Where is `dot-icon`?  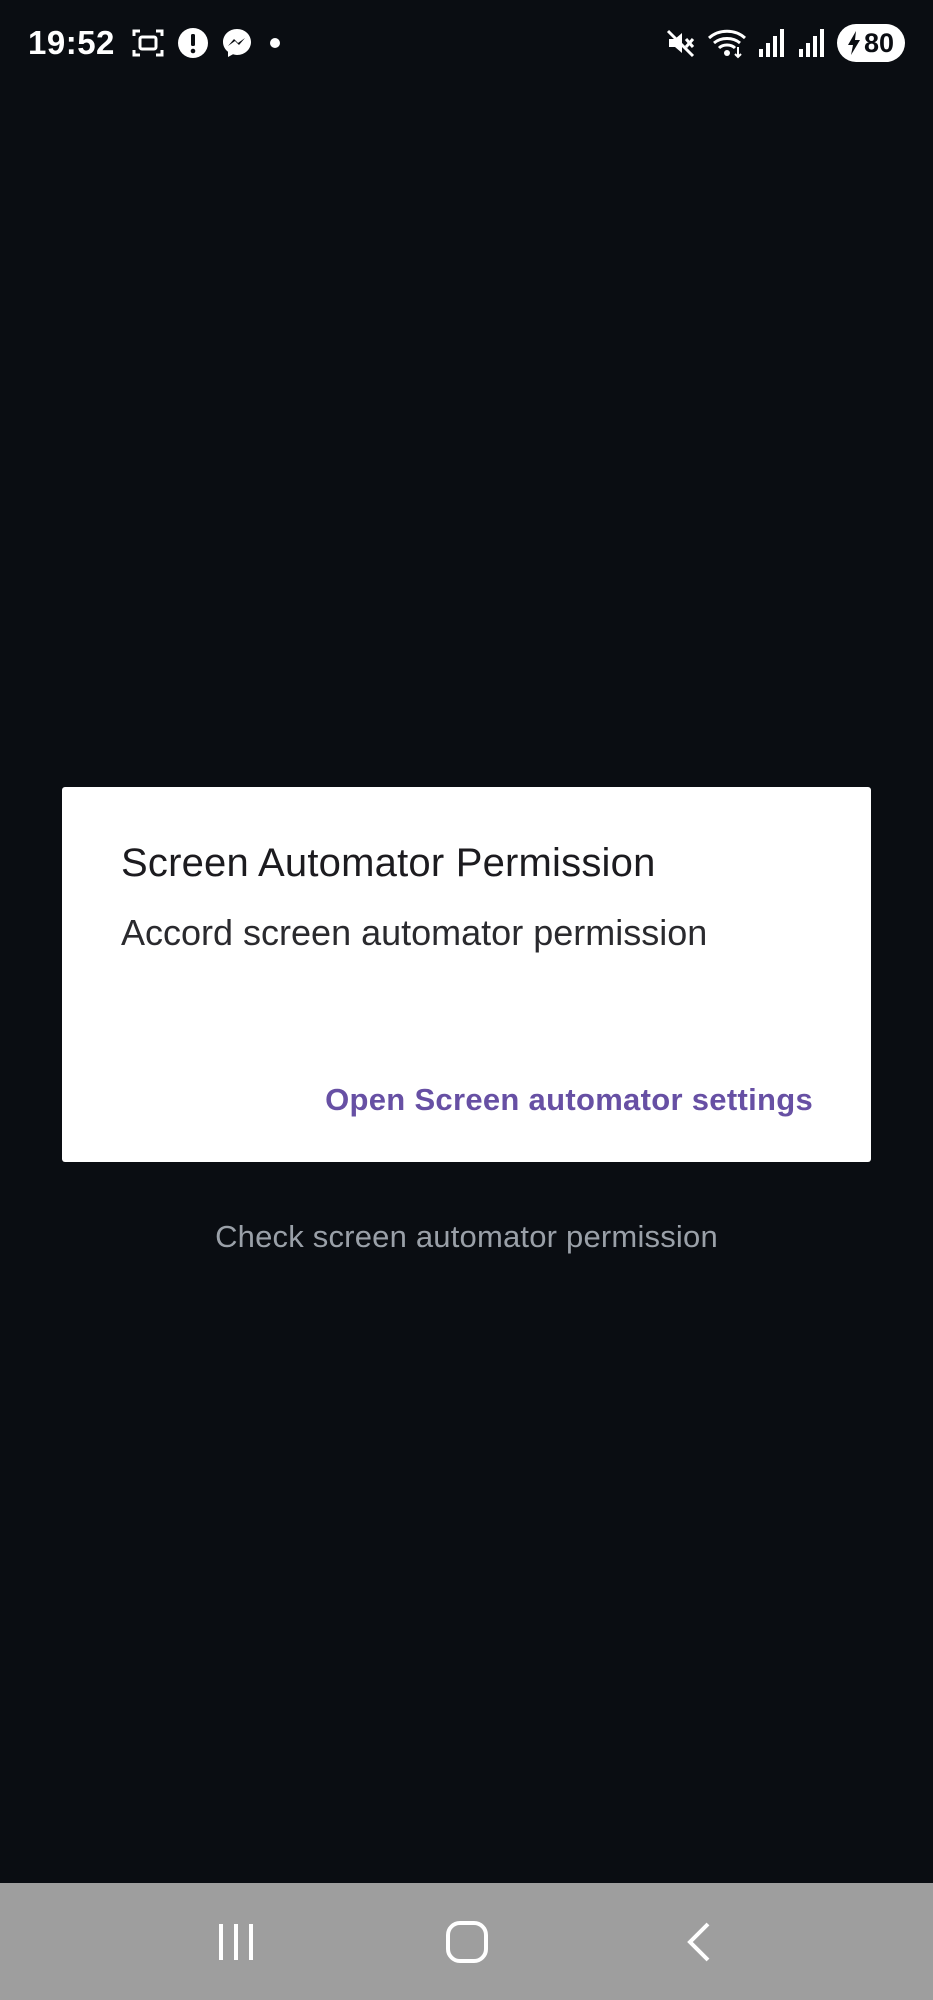 dot-icon is located at coordinates (275, 43).